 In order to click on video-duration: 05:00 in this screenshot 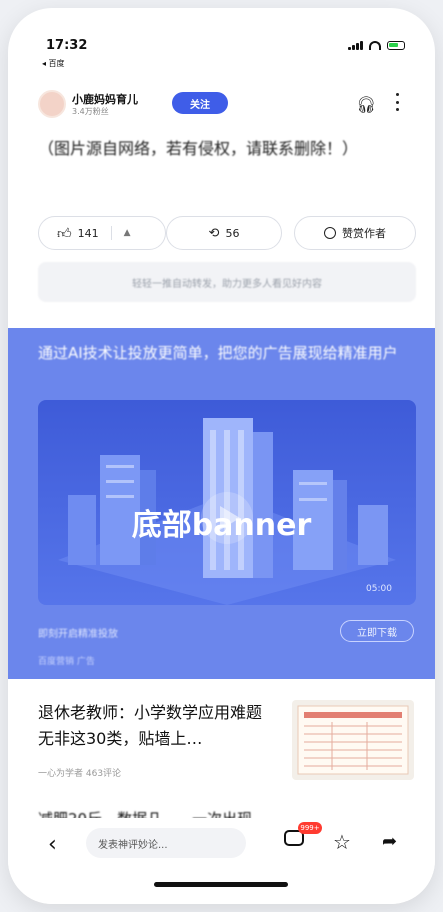, I will do `click(379, 589)`.